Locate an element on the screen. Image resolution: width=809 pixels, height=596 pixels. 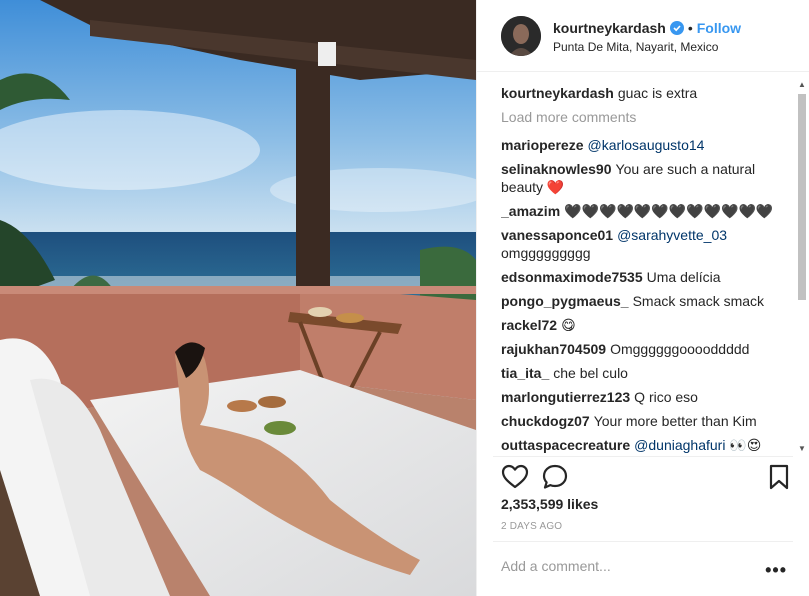
comment-username: pongo_pygmaeus_ is located at coordinates (565, 301).